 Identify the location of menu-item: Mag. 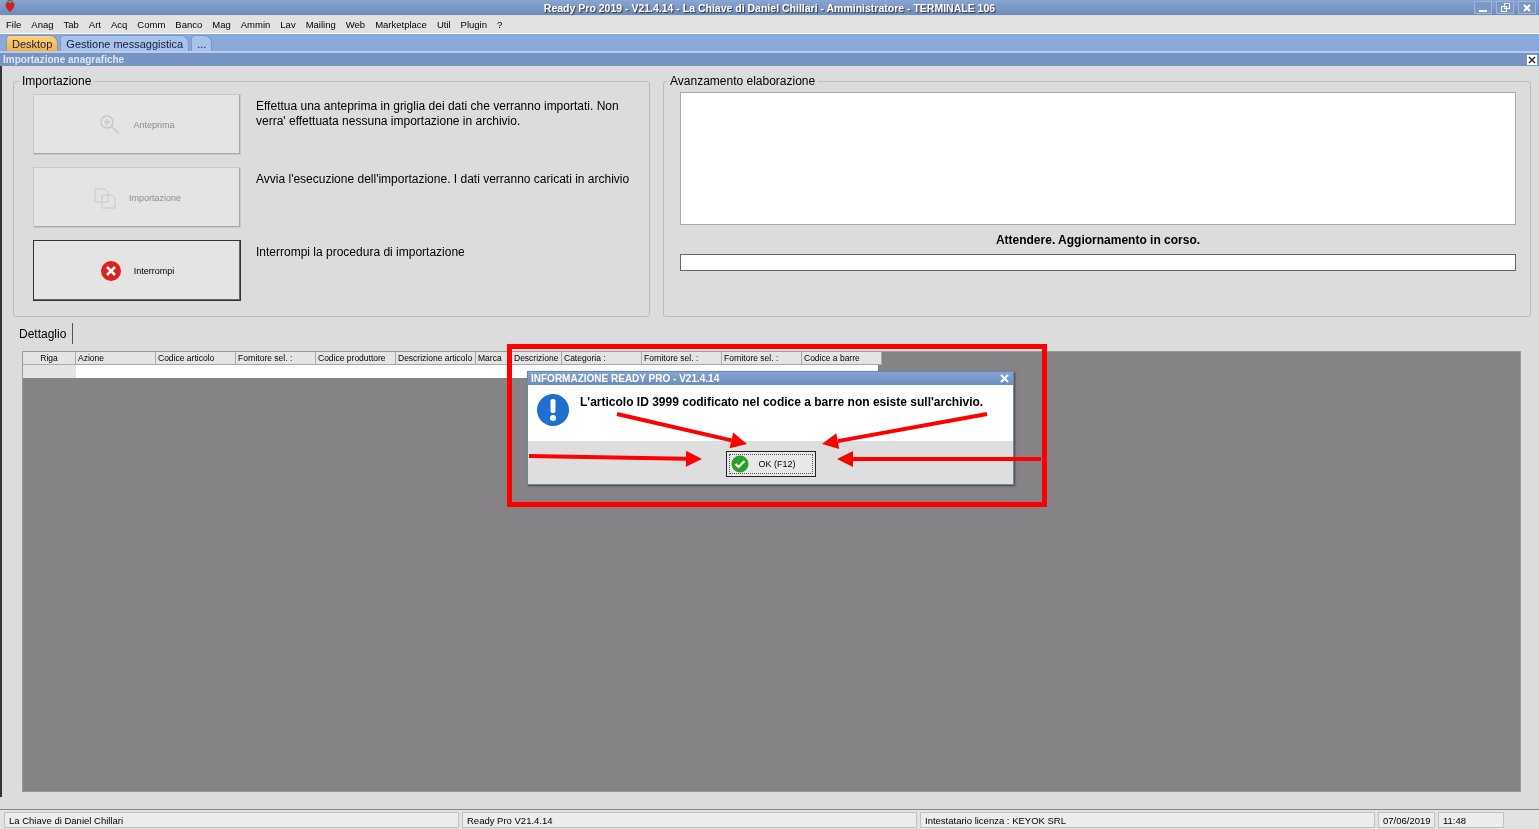
(221, 24).